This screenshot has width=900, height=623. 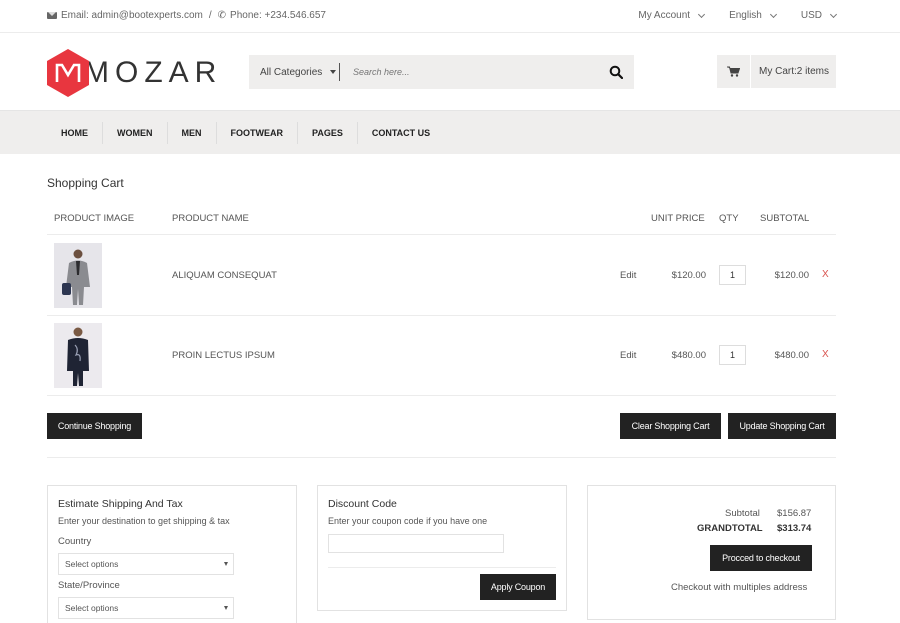 What do you see at coordinates (75, 541) in the screenshot?
I see `country-label: Country` at bounding box center [75, 541].